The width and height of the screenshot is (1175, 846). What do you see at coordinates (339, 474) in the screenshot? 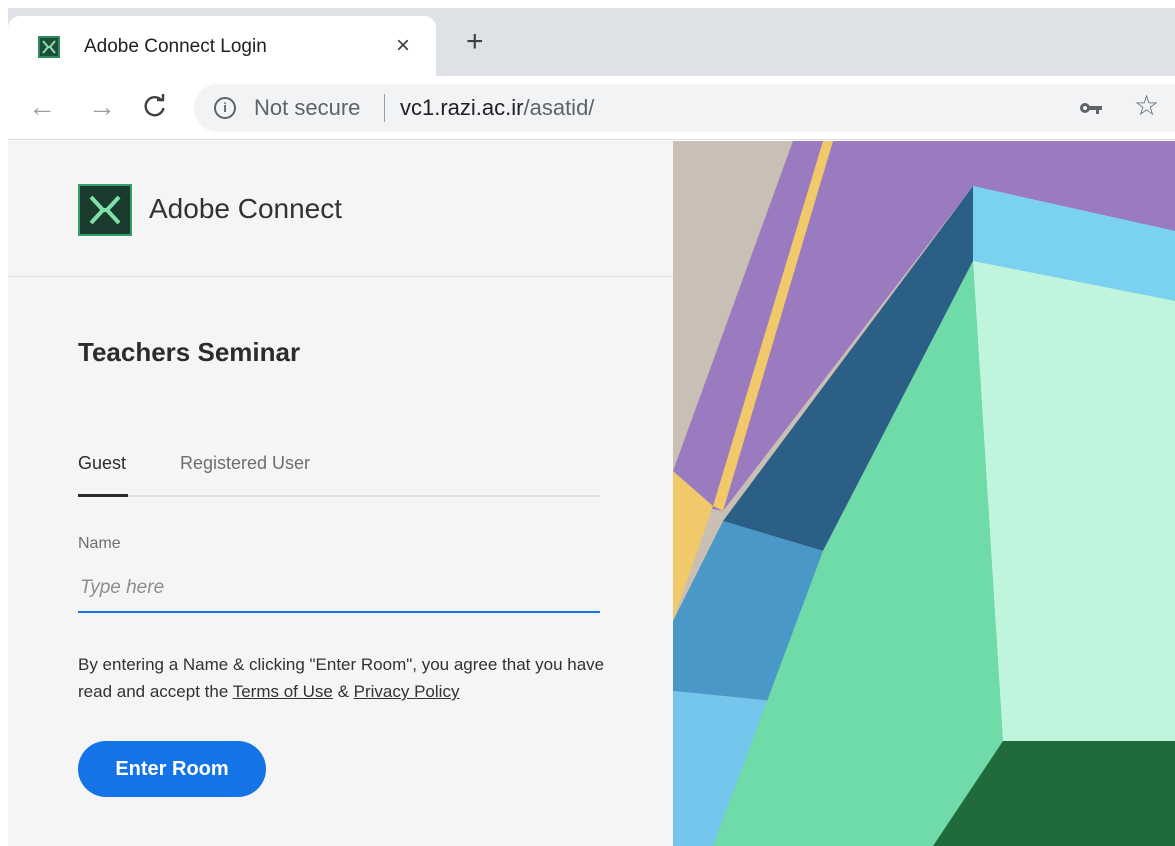
I see `login-tabs: Guest Registered User` at bounding box center [339, 474].